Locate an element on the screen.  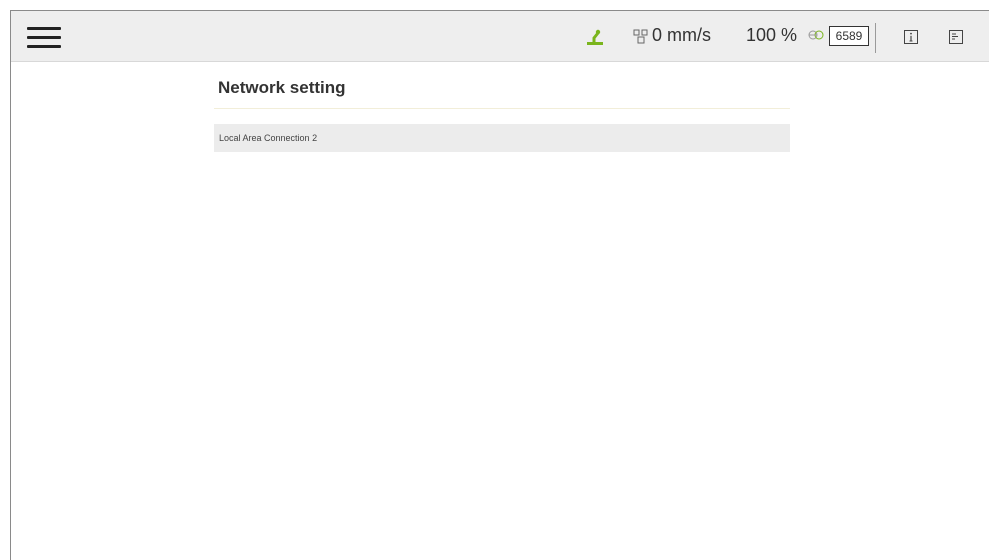
network-setting-panel: Network setting Local Area Connection 2 is located at coordinates (502, 111).